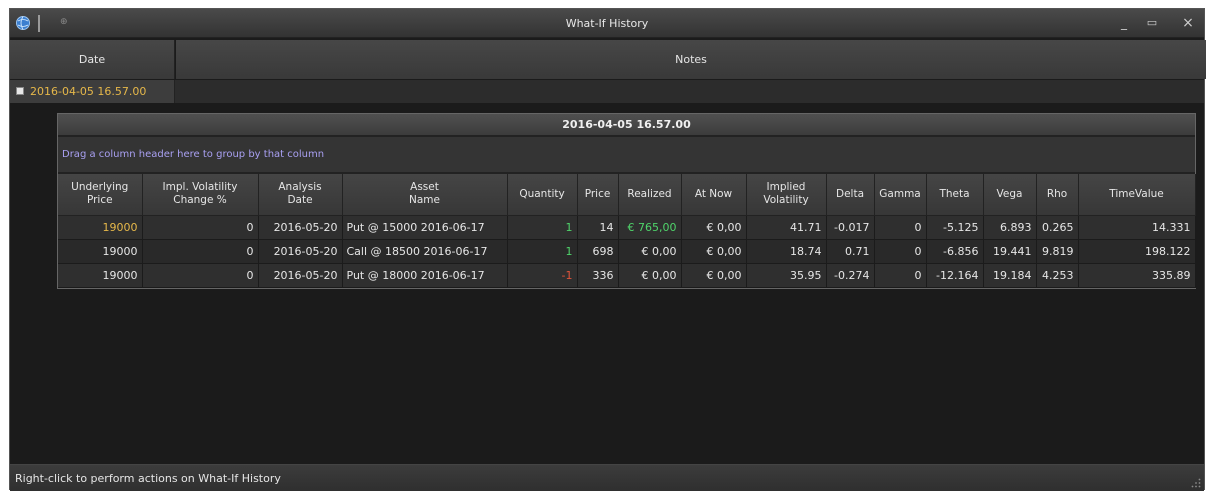 The width and height of the screenshot is (1208, 492). Describe the element at coordinates (1010, 195) in the screenshot. I see `column-header-vega: Vega` at that location.